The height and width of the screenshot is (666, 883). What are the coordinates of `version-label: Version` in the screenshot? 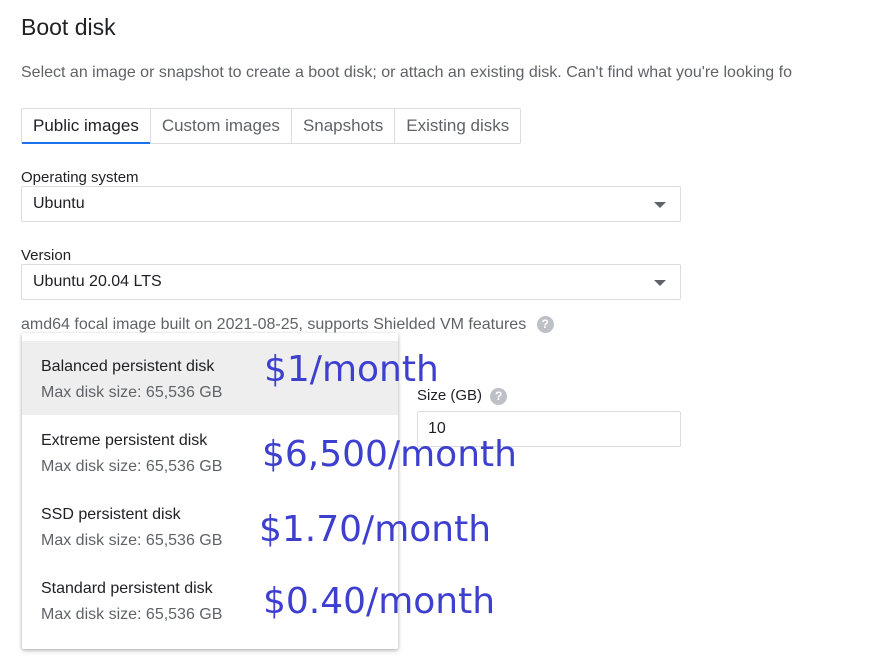 It's located at (46, 255).